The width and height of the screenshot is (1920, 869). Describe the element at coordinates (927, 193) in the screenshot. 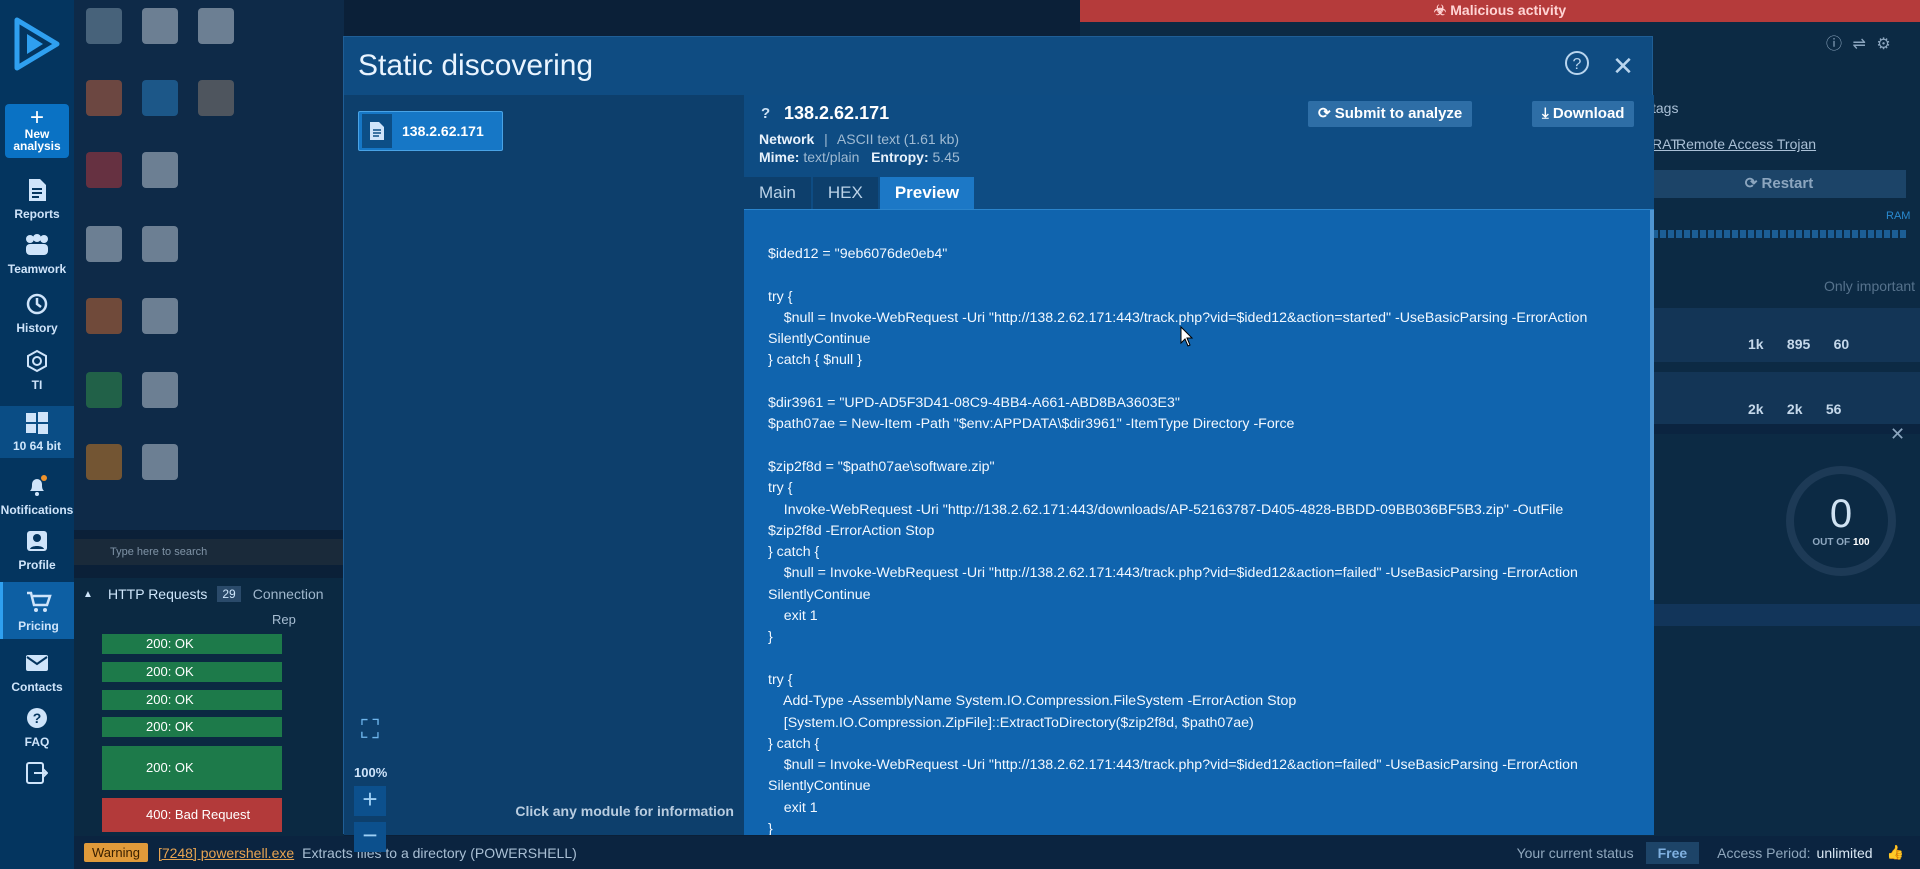

I see `tab-preview: Preview` at that location.